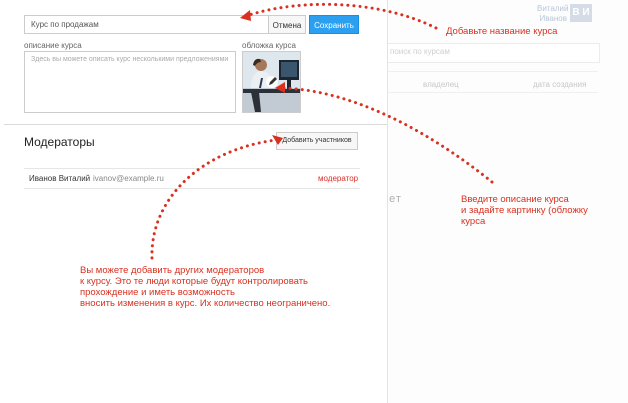 The height and width of the screenshot is (403, 628). I want to click on arrowhead-name, so click(245, 15).